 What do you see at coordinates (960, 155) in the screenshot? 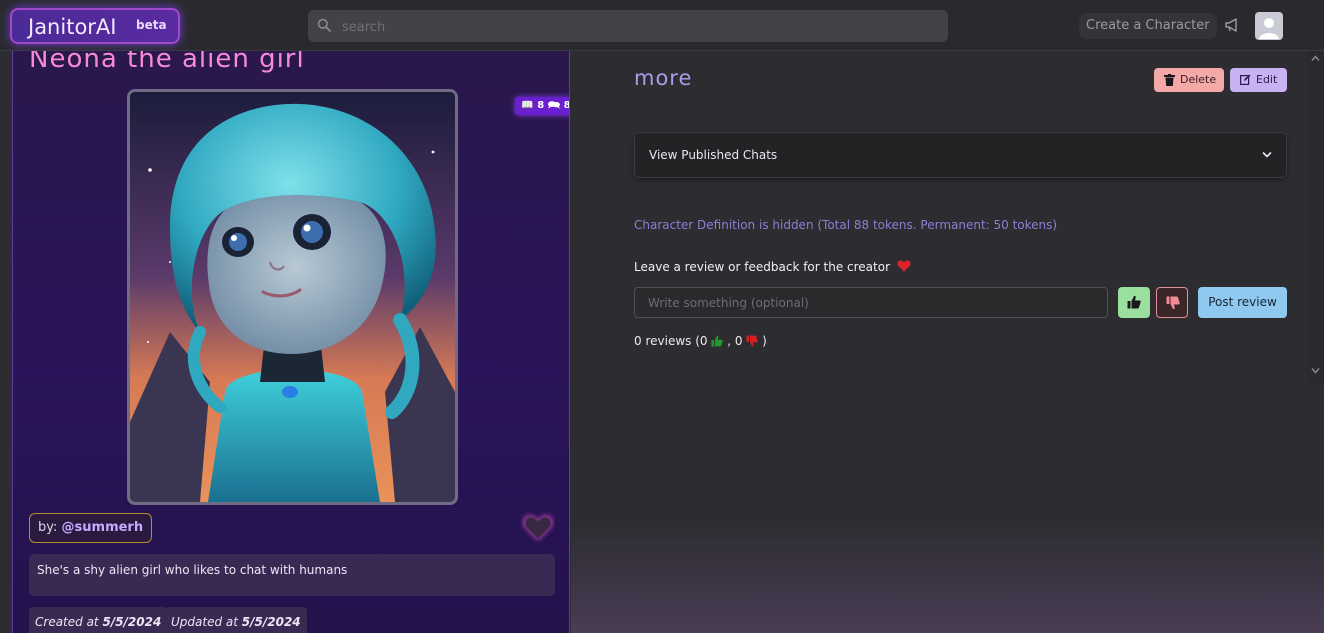
I see `published-chats-accordion: View Published Chats` at bounding box center [960, 155].